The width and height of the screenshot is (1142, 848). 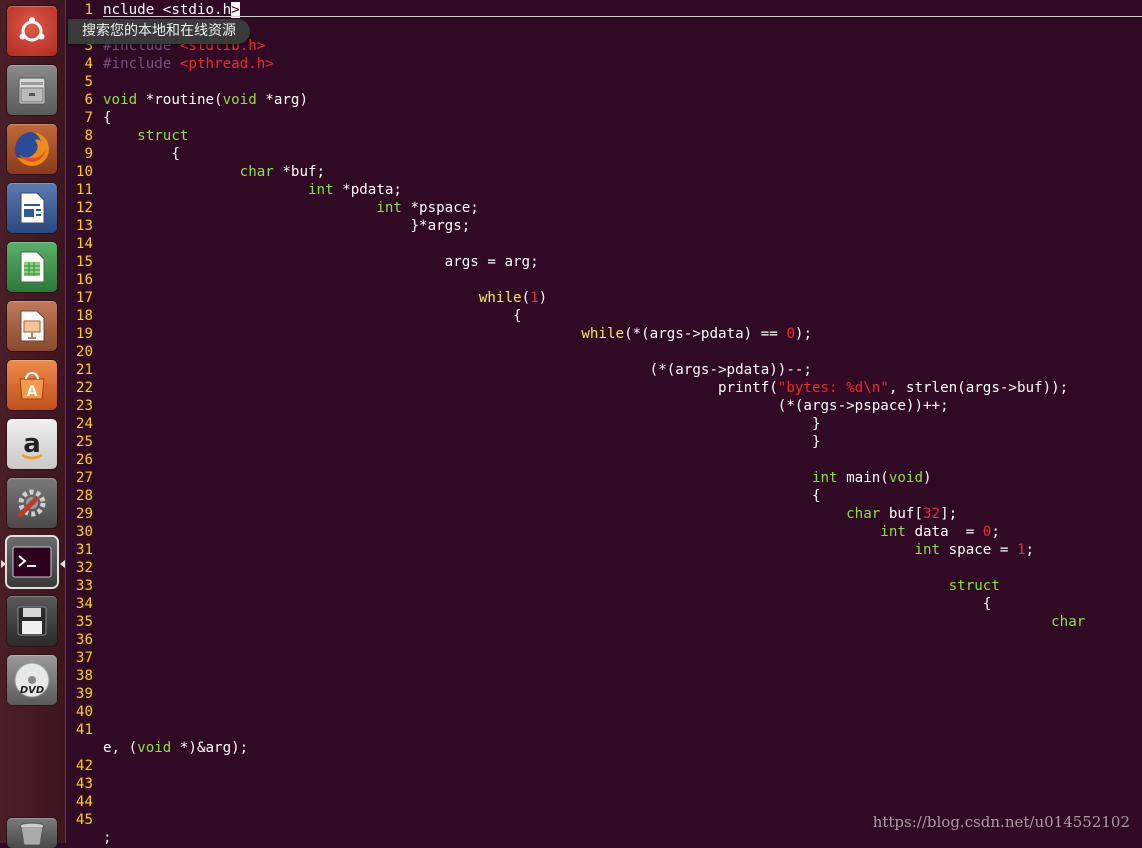 I want to click on code-line: e, (void *)&arg);, so click(x=604, y=748).